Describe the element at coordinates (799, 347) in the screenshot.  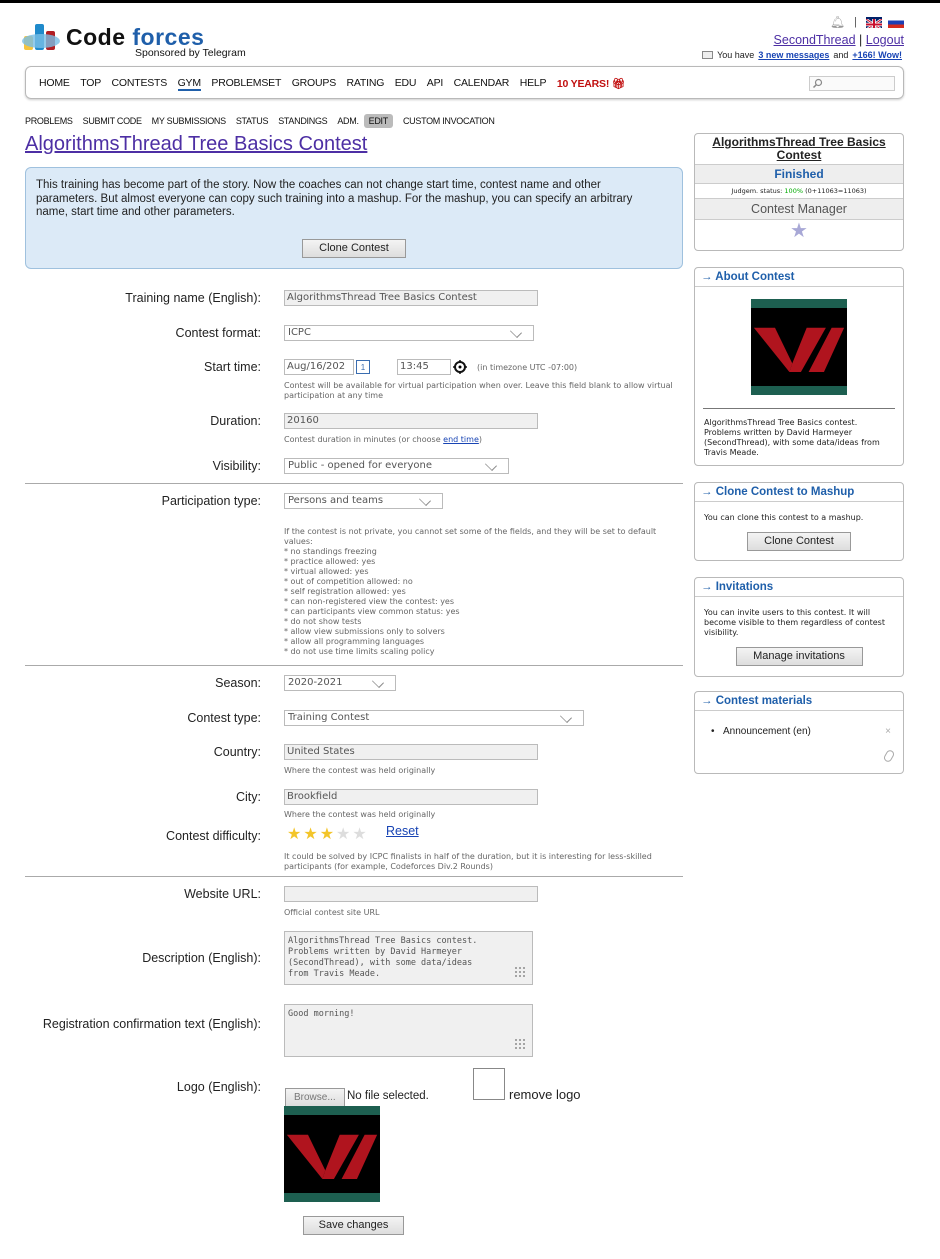
I see `sidebar-contest-logo` at that location.